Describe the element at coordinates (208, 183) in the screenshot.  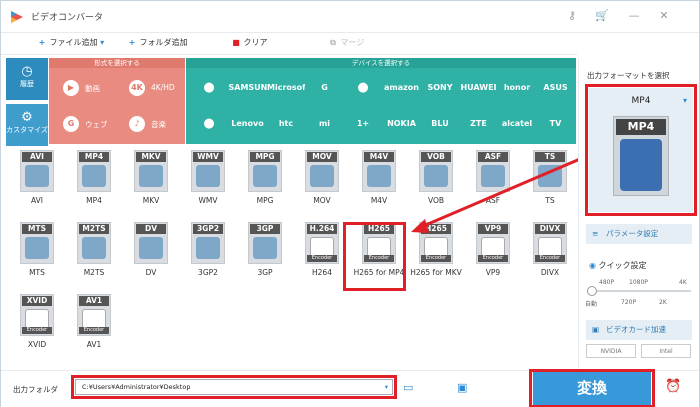
I see `format-tile: WMV WMV` at that location.